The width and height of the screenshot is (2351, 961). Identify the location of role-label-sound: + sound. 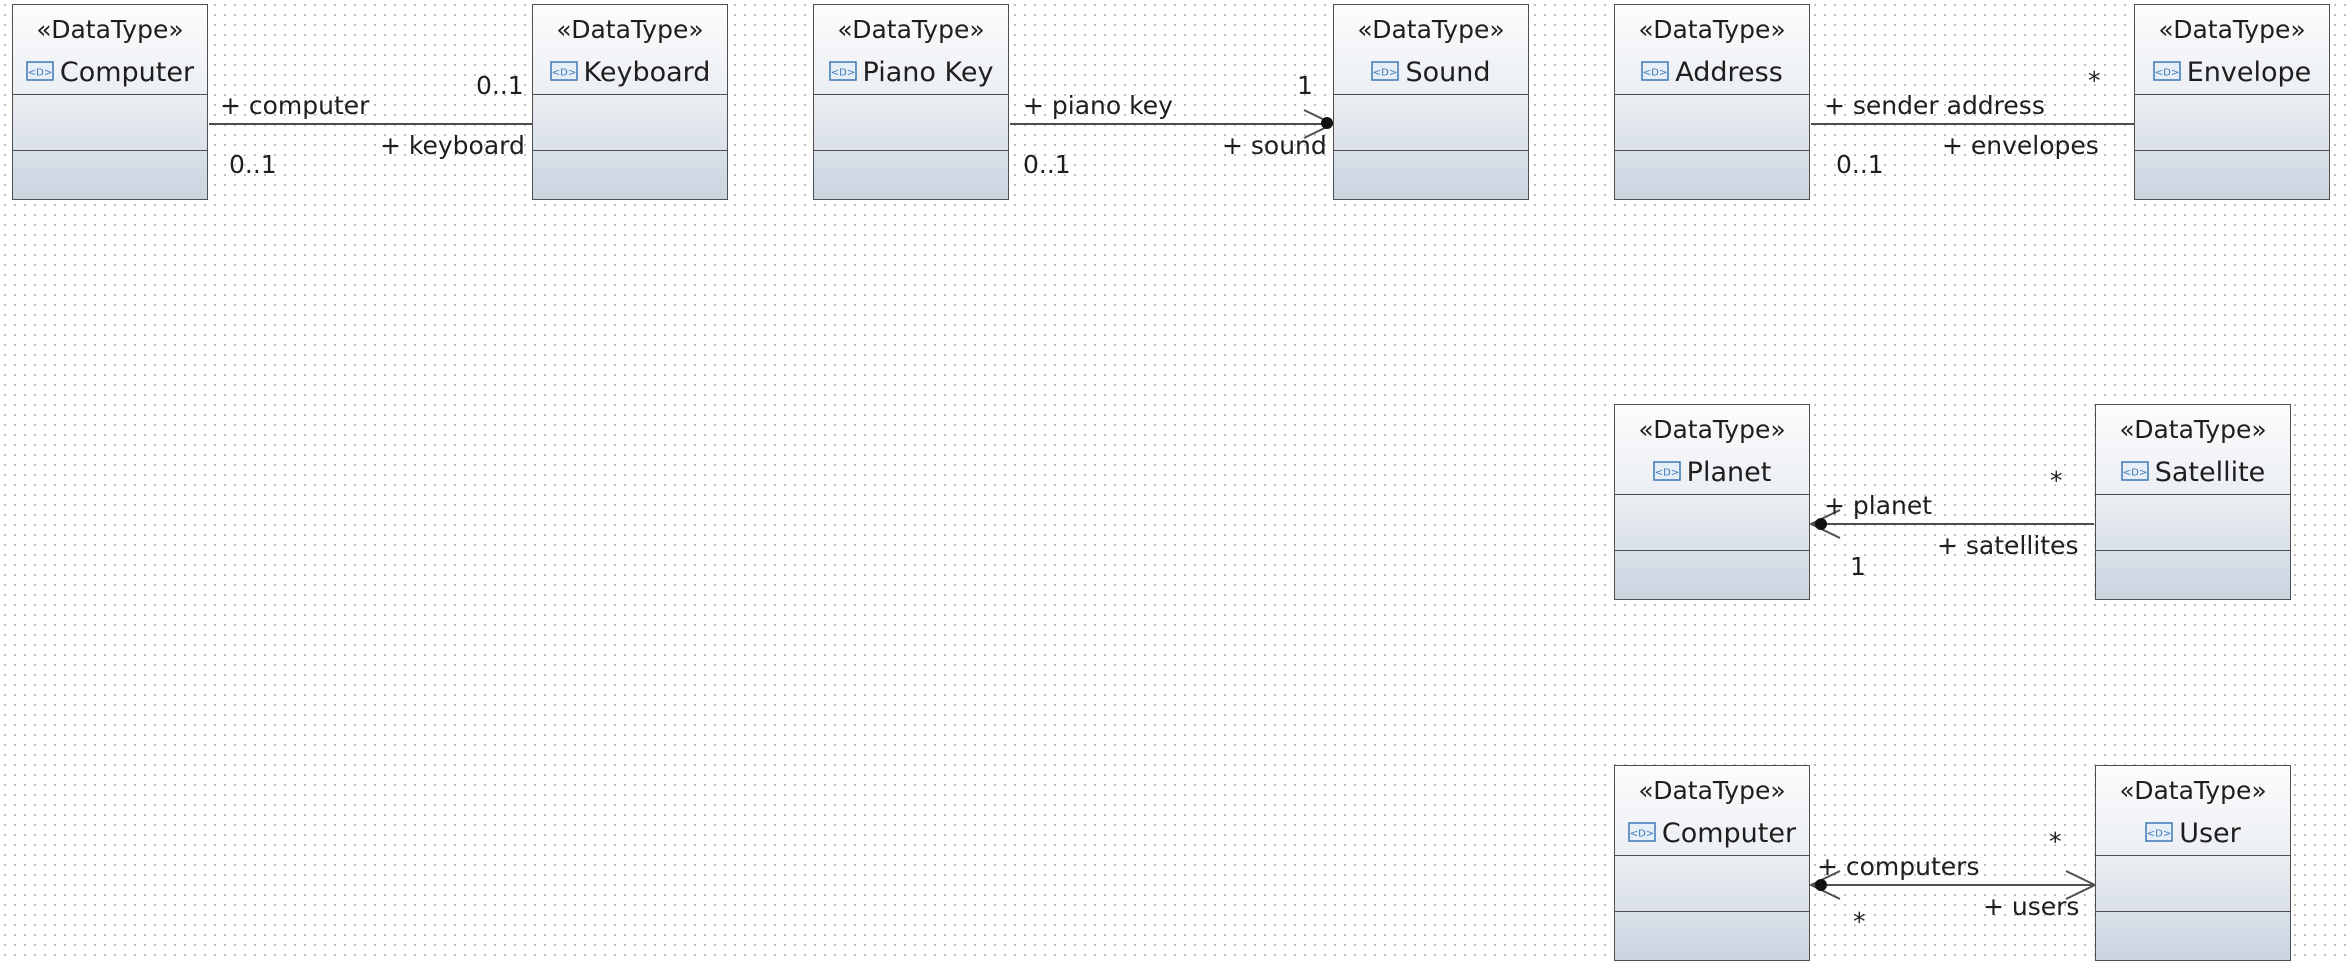
(1274, 145).